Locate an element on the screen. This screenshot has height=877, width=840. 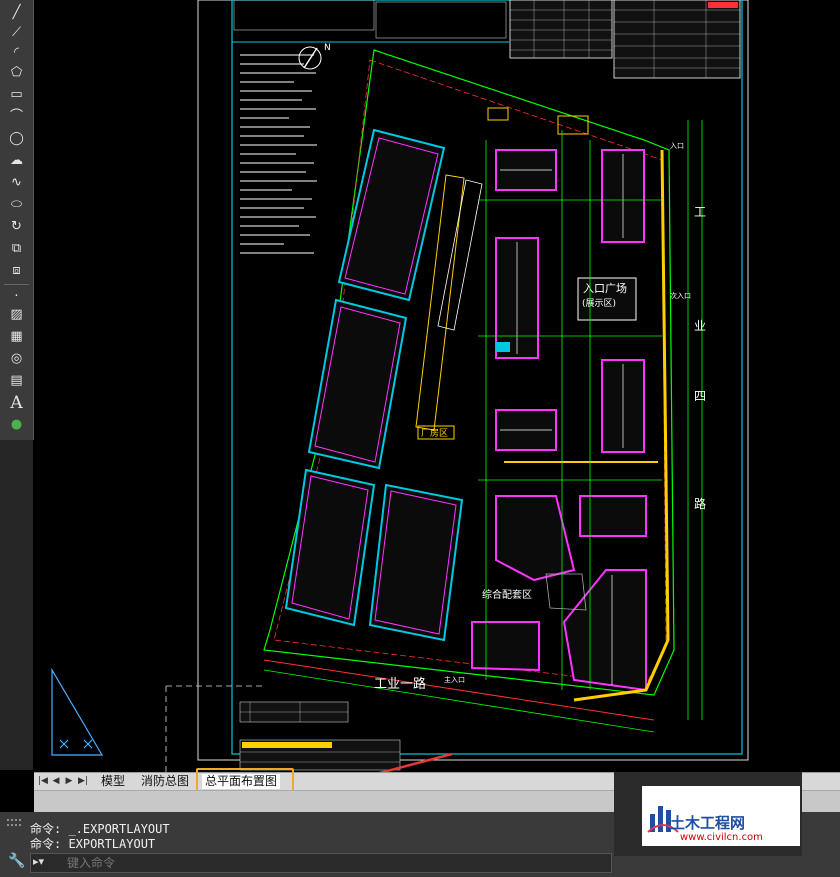
command-input-box: ▸▾ is located at coordinates (321, 863).